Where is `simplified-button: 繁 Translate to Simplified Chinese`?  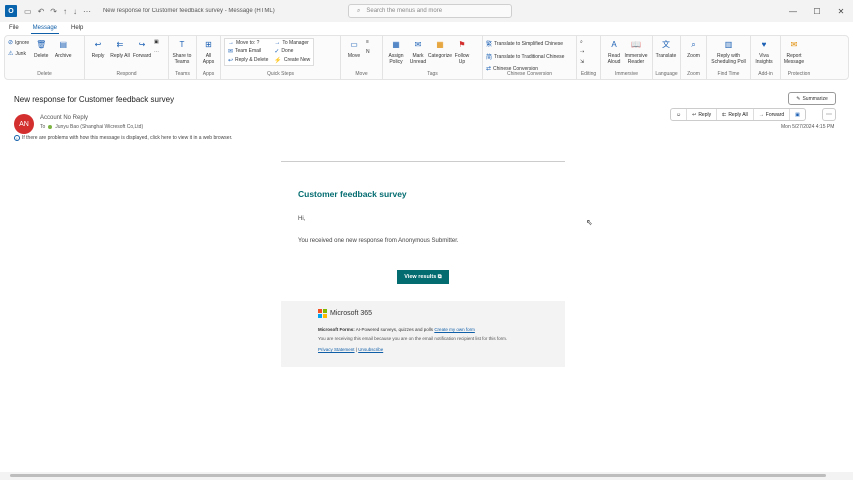 simplified-button: 繁 Translate to Simplified Chinese is located at coordinates (525, 44).